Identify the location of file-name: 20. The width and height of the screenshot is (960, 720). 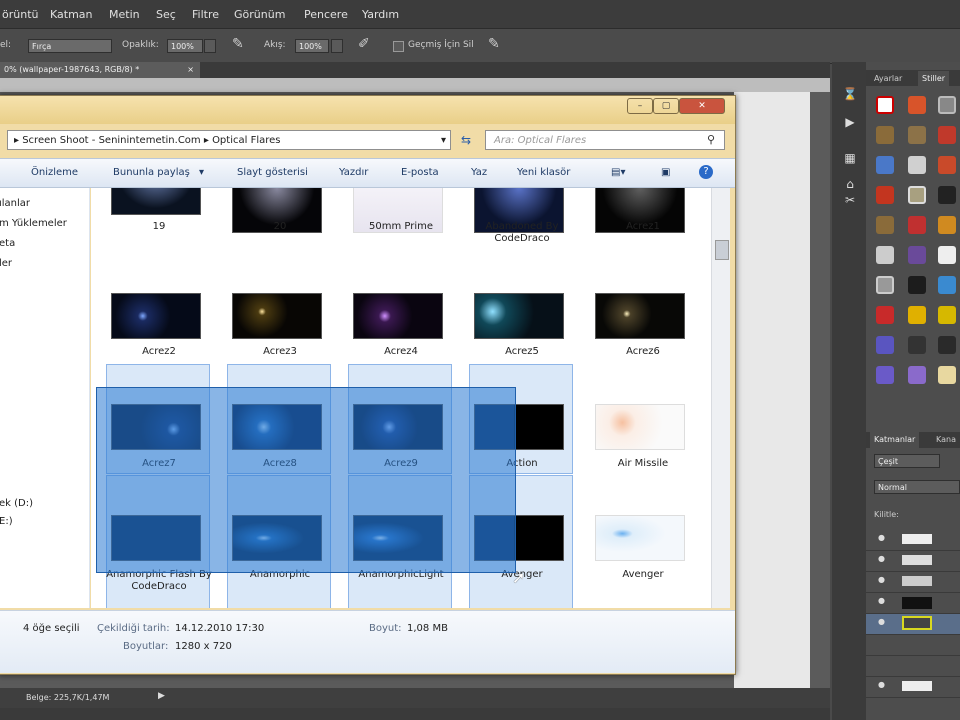
(280, 227).